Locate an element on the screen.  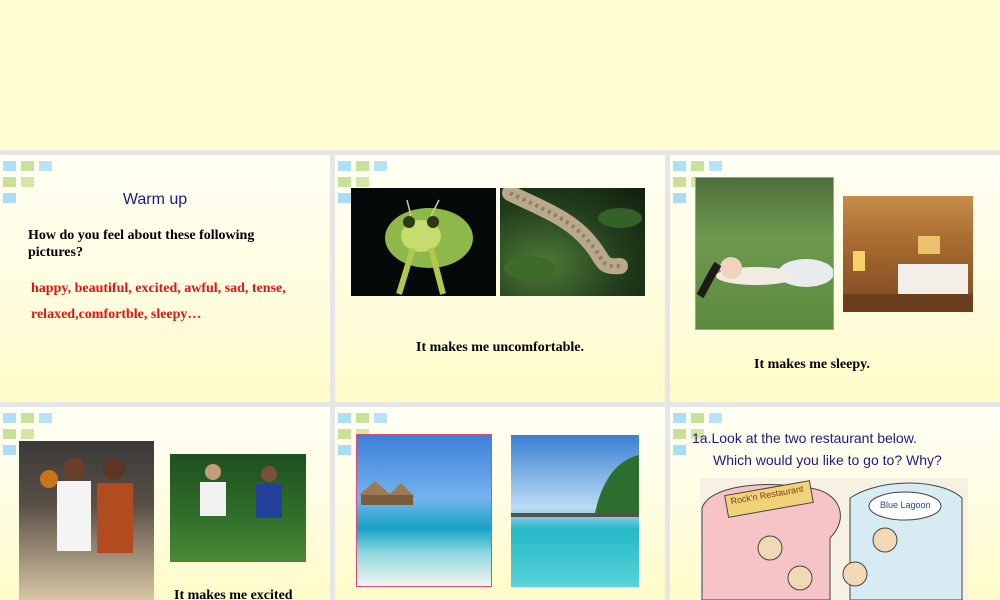
slide-excited: It makes me excited is located at coordinates (165, 503).